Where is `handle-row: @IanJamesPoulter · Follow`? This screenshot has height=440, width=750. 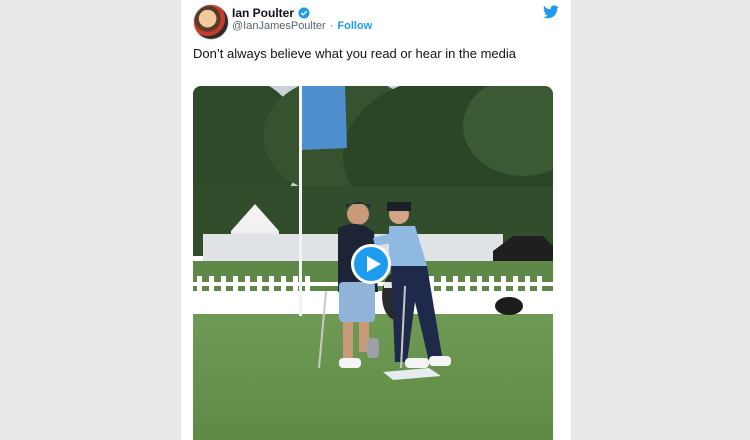
handle-row: @IanJamesPoulter · Follow is located at coordinates (302, 26).